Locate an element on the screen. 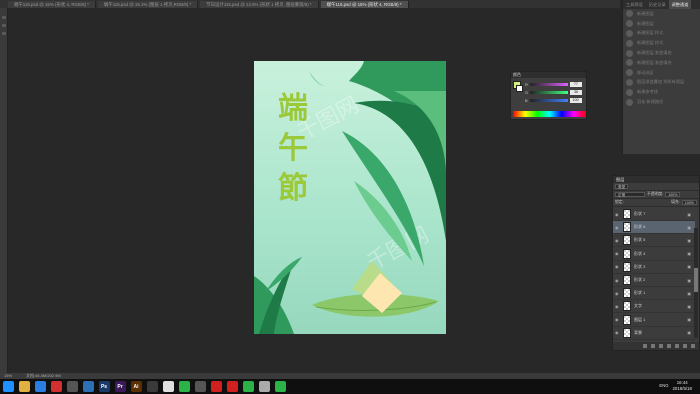 This screenshot has height=394, width=700. layer-row: ◉ 背景 ▣ is located at coordinates (654, 333).